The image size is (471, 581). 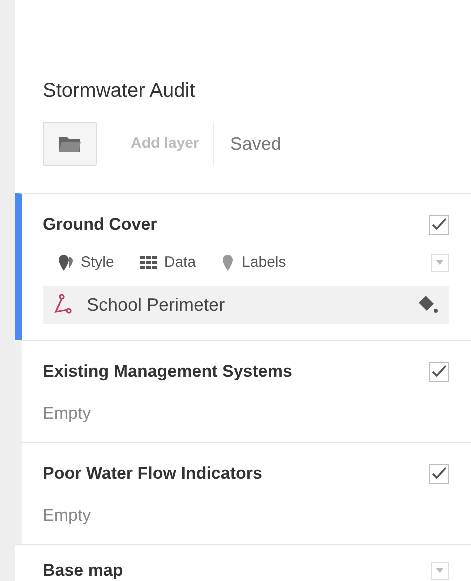 What do you see at coordinates (256, 144) in the screenshot?
I see `save-status: Saved` at bounding box center [256, 144].